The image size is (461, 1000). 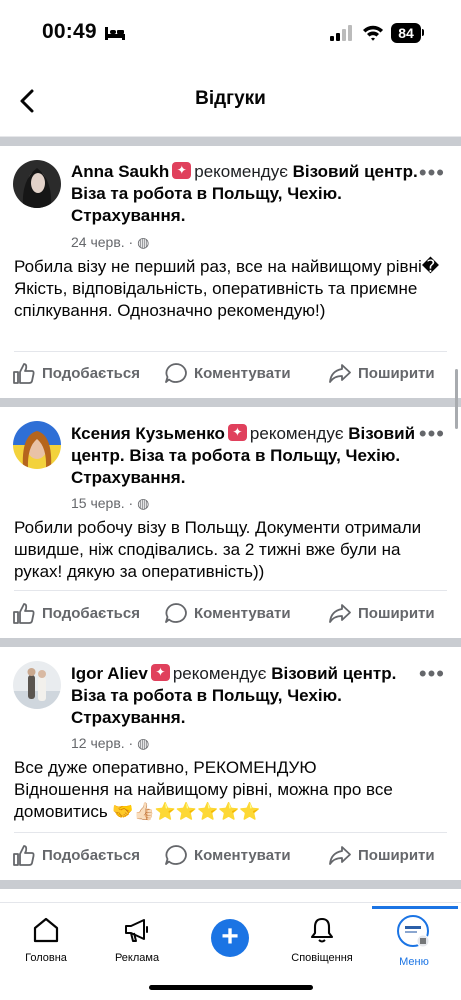 I want to click on tab-create: +, so click(x=230, y=936).